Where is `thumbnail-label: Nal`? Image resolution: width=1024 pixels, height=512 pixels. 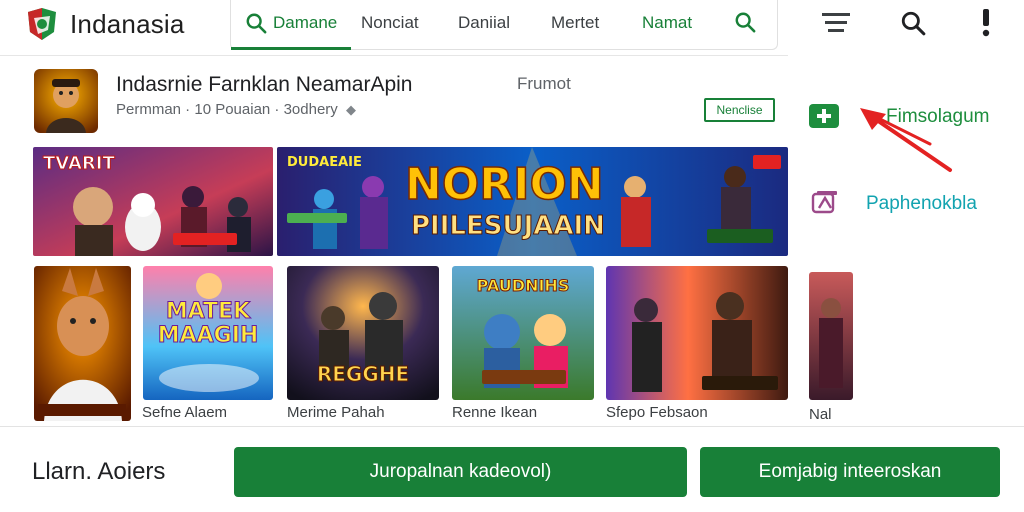 thumbnail-label: Nal is located at coordinates (820, 414).